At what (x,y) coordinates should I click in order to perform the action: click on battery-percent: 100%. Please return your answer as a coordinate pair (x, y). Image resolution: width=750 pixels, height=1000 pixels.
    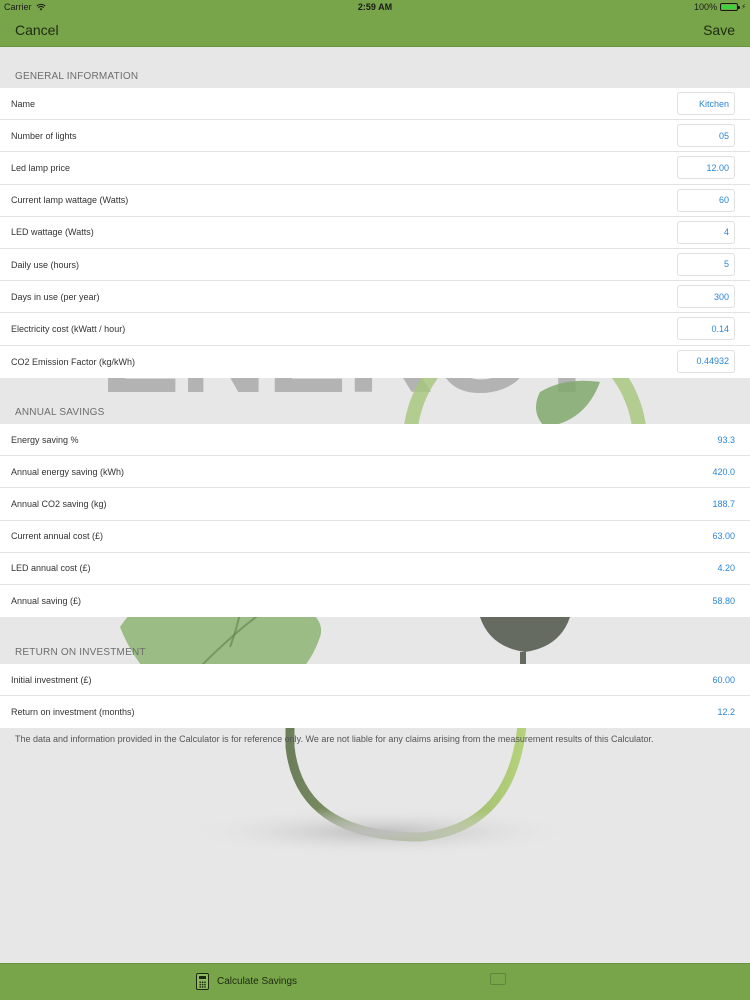
    Looking at the image, I should click on (706, 7).